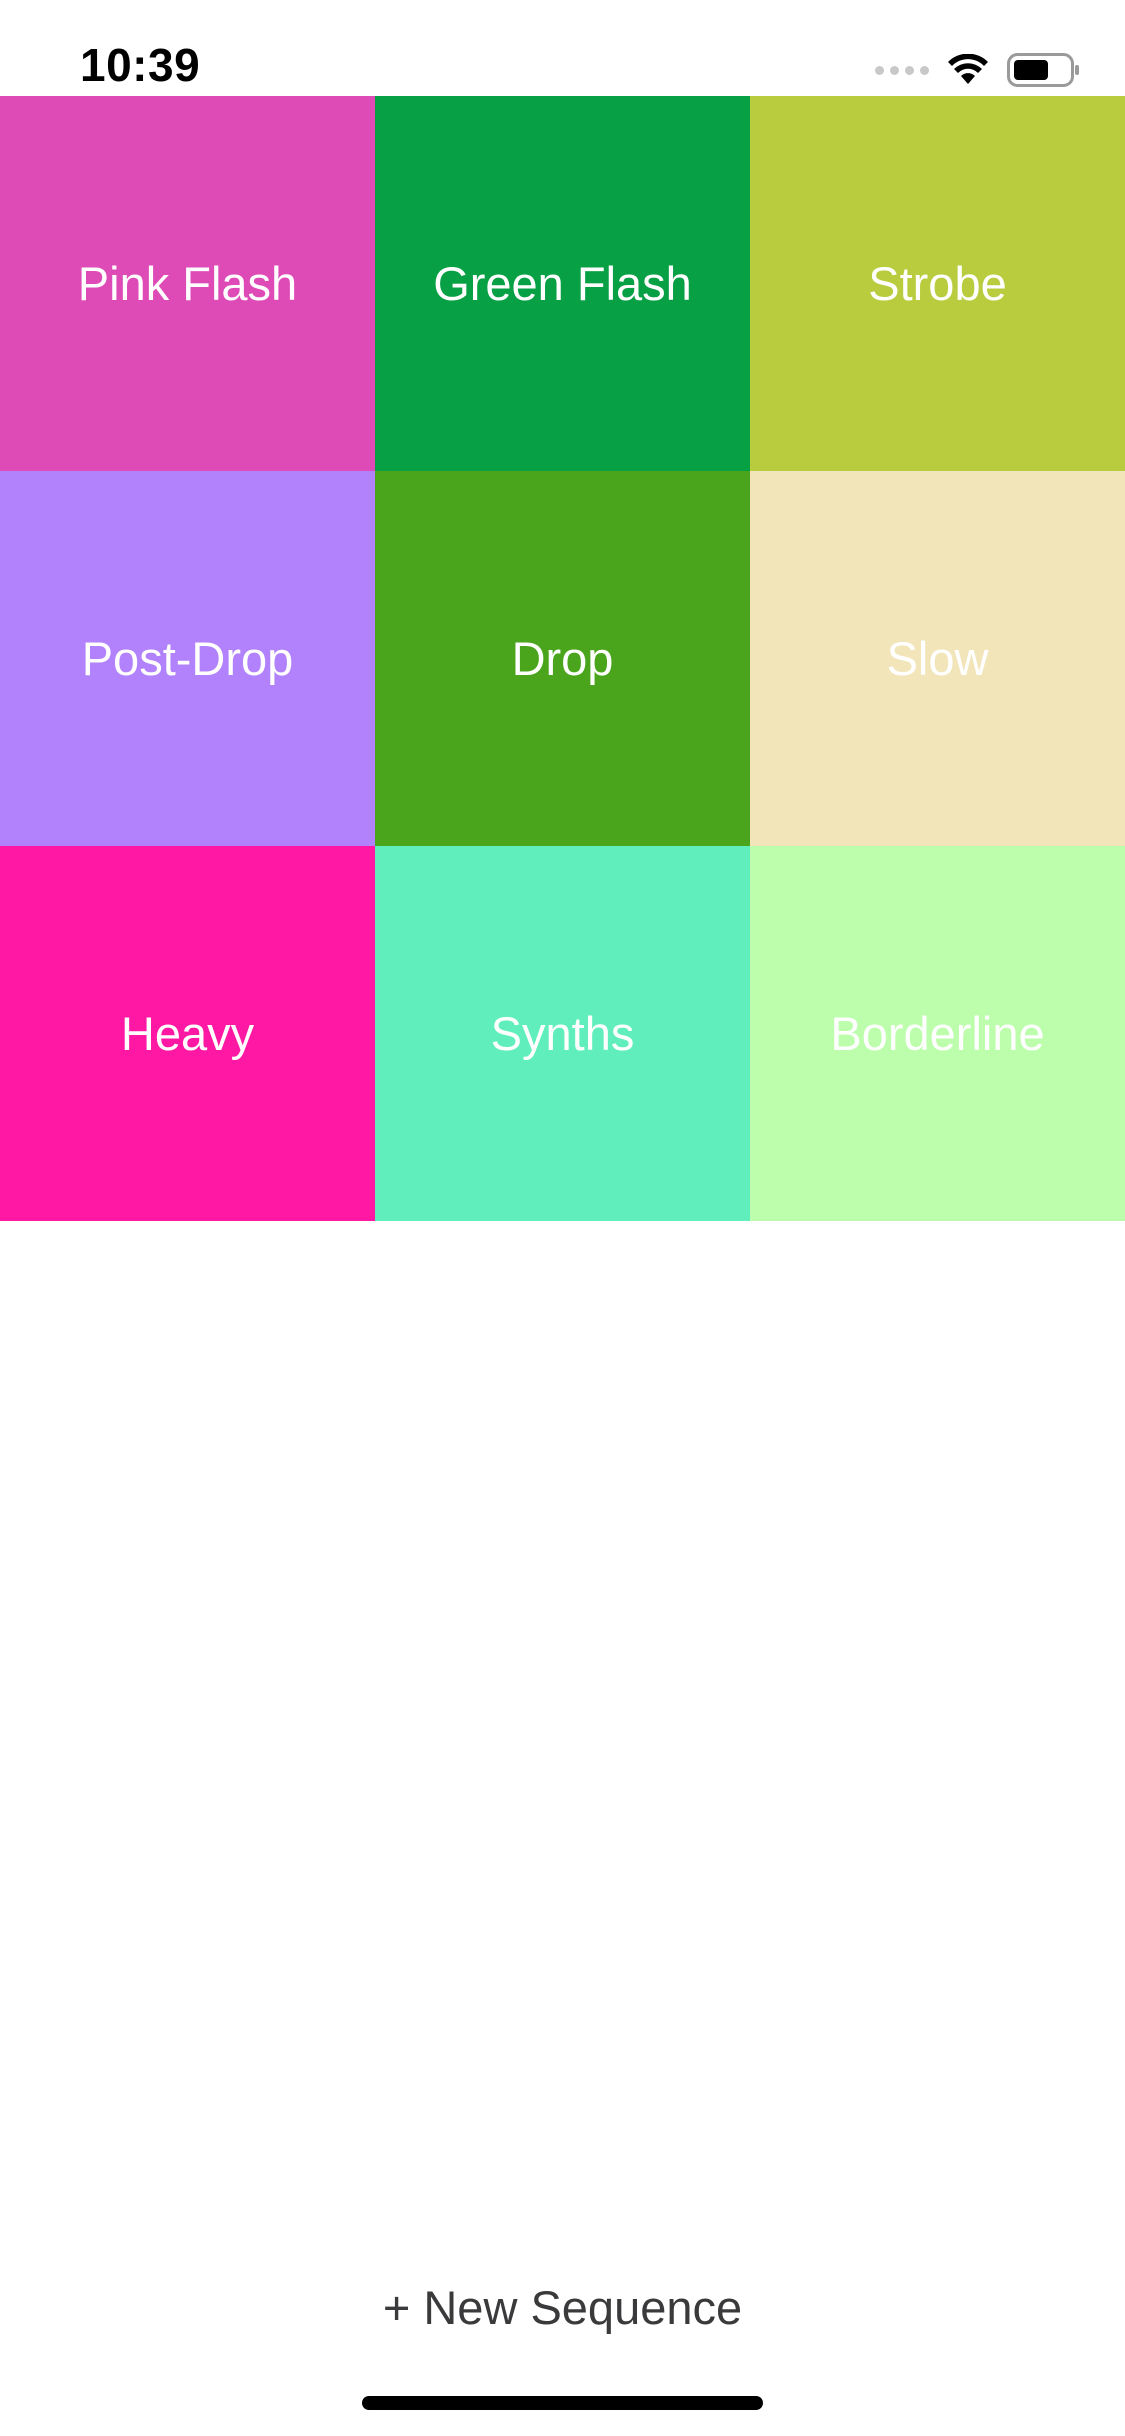 The width and height of the screenshot is (1125, 2436). I want to click on status-icons, so click(978, 70).